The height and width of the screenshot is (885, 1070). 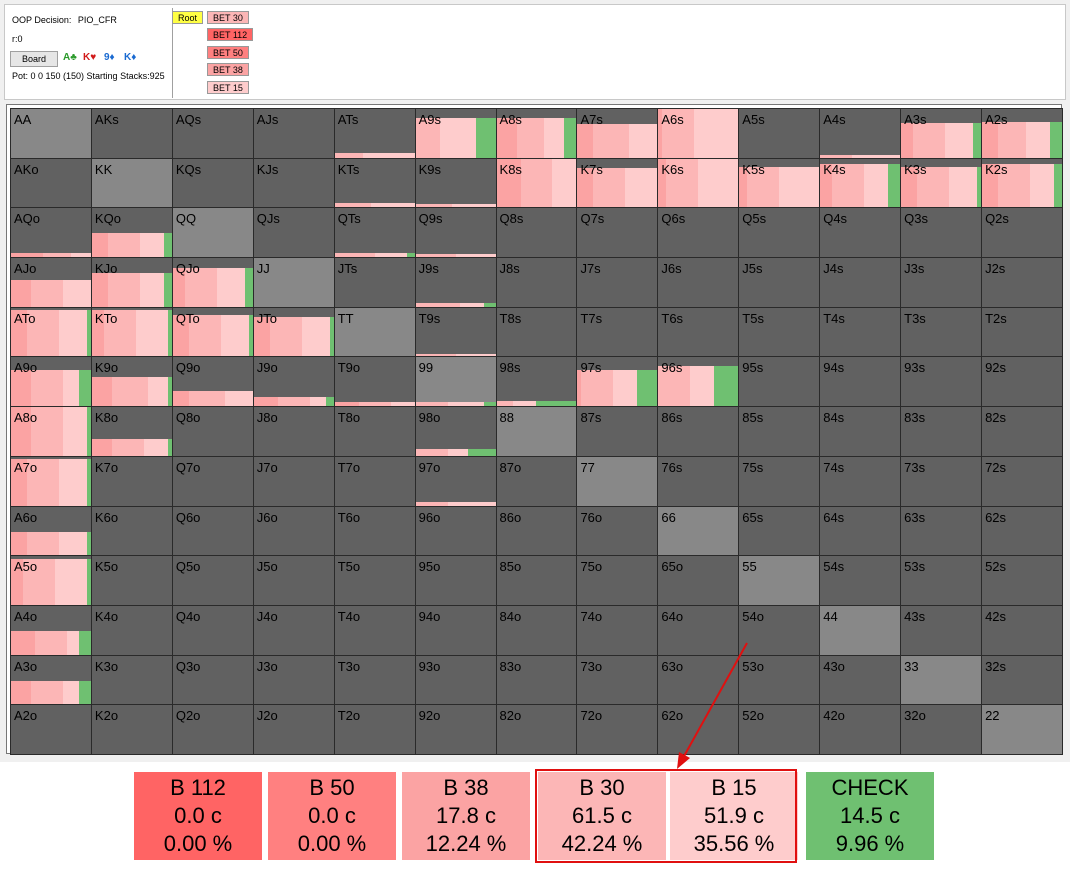 I want to click on hand-cell-JTo: JTo, so click(x=293, y=332).